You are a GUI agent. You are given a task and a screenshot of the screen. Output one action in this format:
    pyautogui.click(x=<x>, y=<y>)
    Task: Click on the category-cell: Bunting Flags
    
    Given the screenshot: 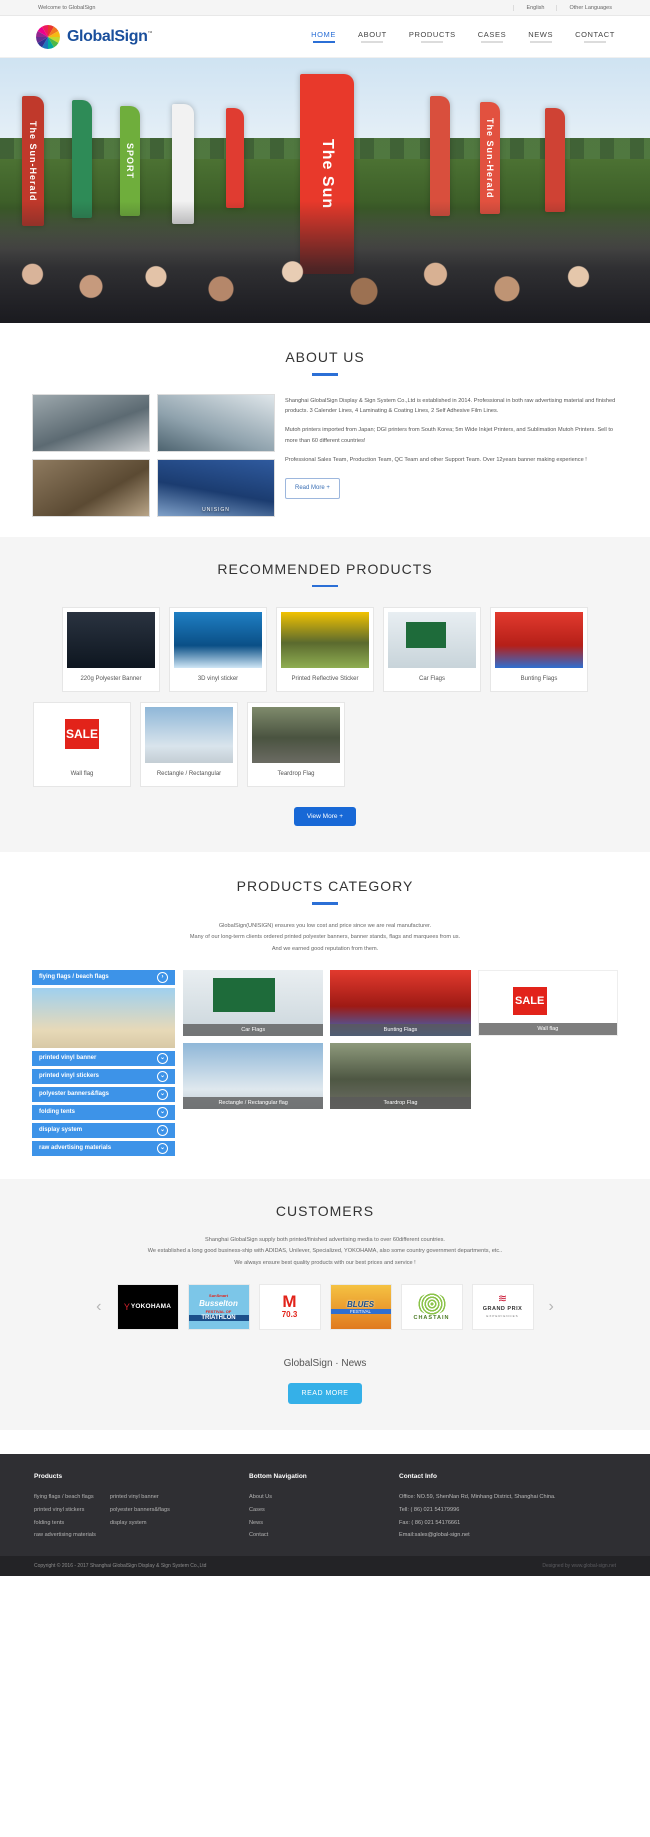 What is the action you would take?
    pyautogui.click(x=400, y=1002)
    